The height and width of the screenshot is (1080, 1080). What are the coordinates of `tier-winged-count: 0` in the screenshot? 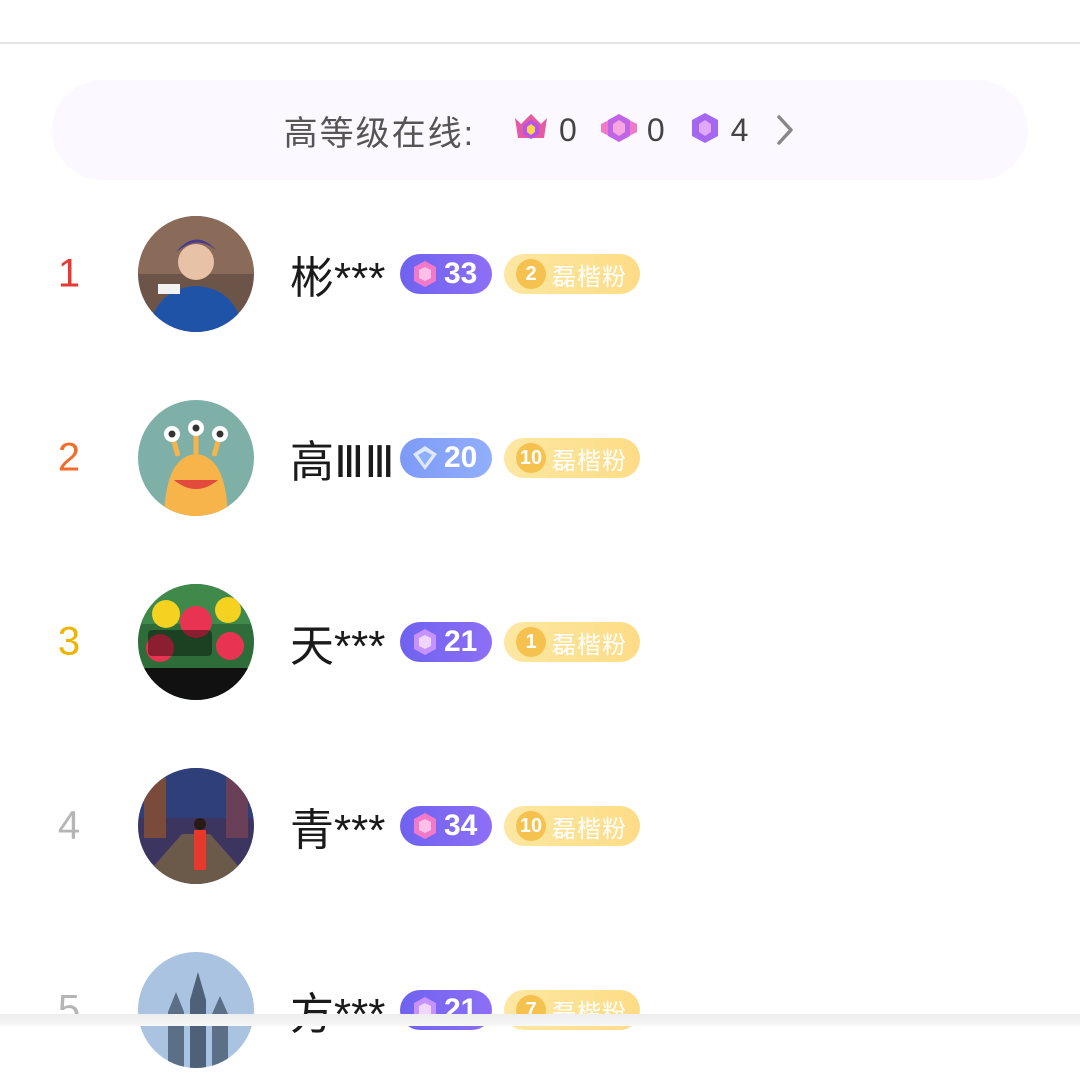 It's located at (655, 129).